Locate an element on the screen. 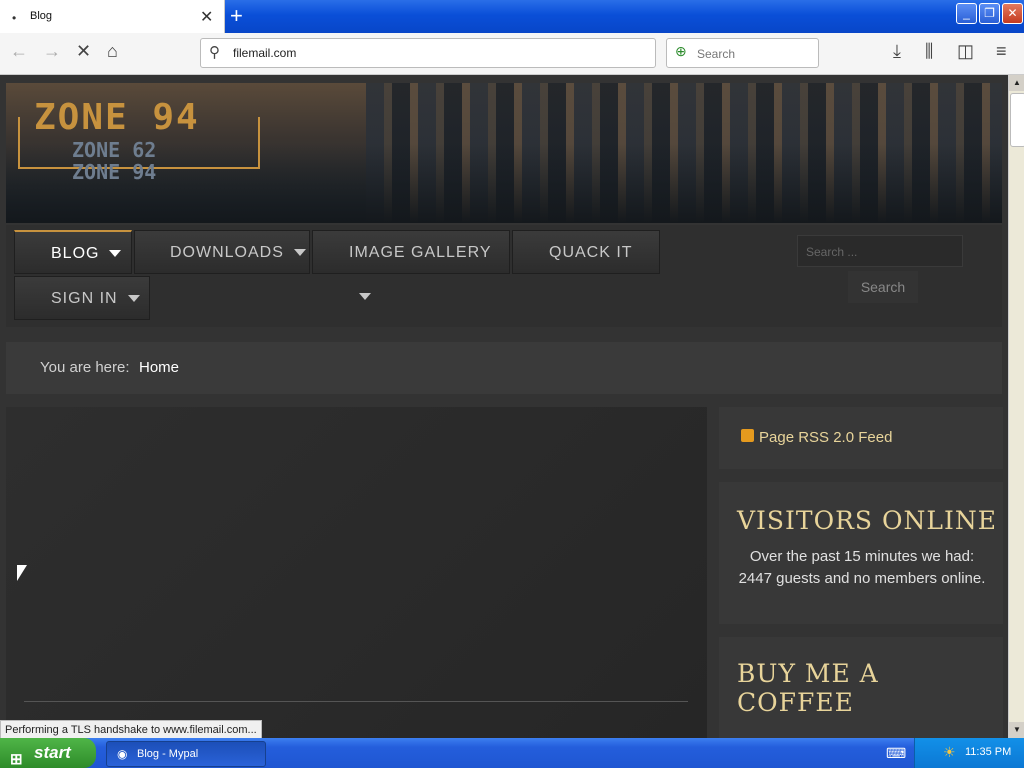  logo-sub-line-1: ZONE 62 is located at coordinates (114, 150).